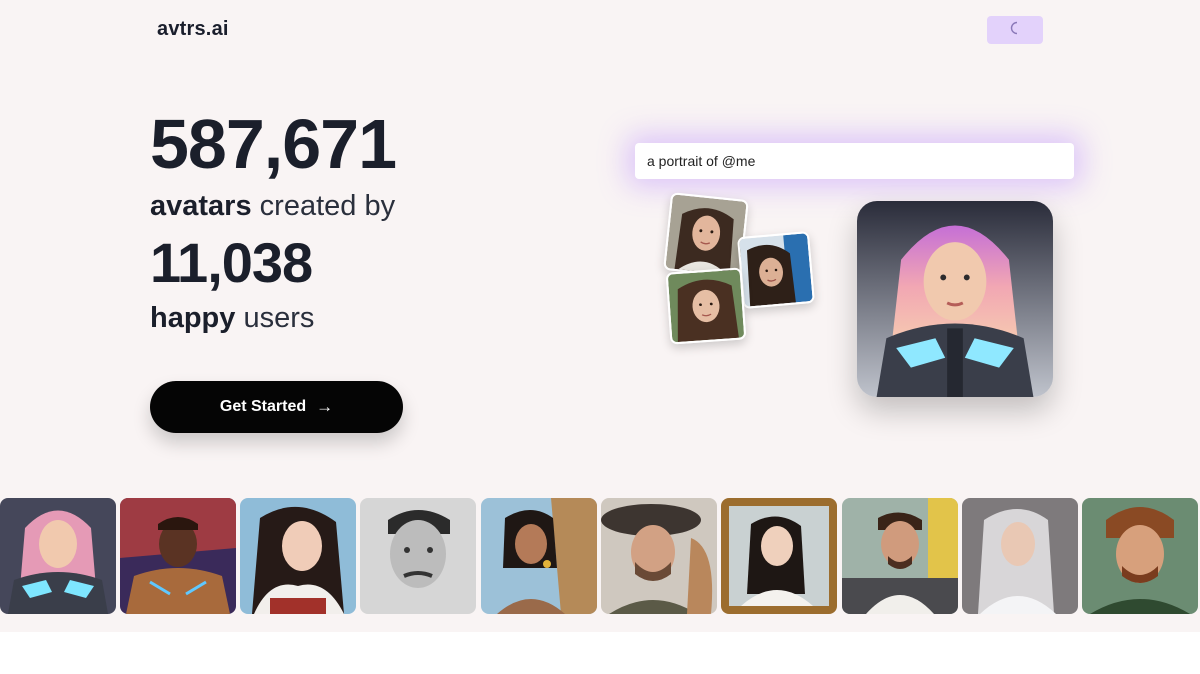 This screenshot has width=1200, height=674. I want to click on get-started-label: Get Started, so click(263, 406).